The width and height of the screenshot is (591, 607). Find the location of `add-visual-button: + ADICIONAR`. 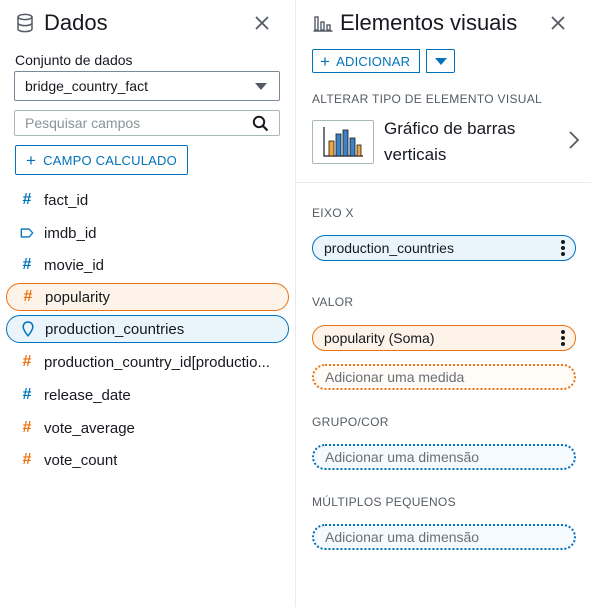

add-visual-button: + ADICIONAR is located at coordinates (366, 61).